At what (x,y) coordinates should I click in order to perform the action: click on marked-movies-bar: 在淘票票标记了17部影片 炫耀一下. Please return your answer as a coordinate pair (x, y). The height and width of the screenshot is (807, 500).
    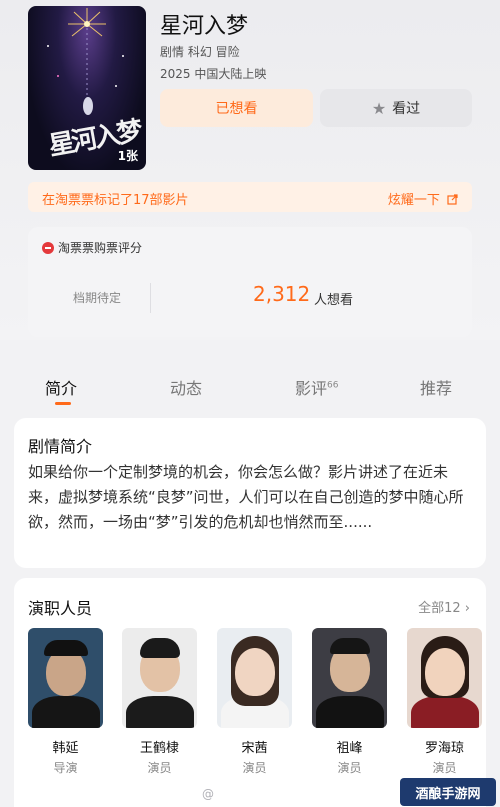
    Looking at the image, I should click on (250, 197).